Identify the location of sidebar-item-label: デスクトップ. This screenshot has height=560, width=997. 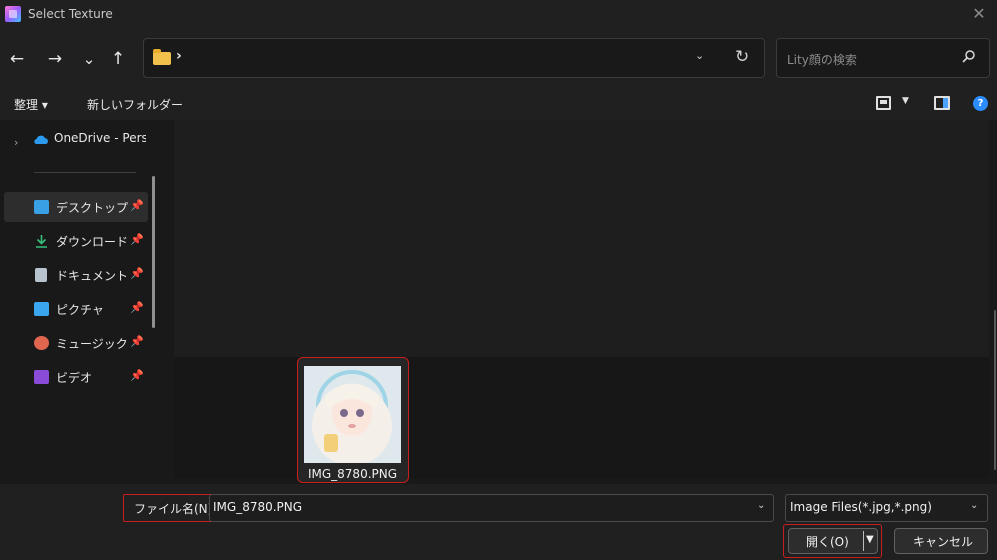
(92, 208).